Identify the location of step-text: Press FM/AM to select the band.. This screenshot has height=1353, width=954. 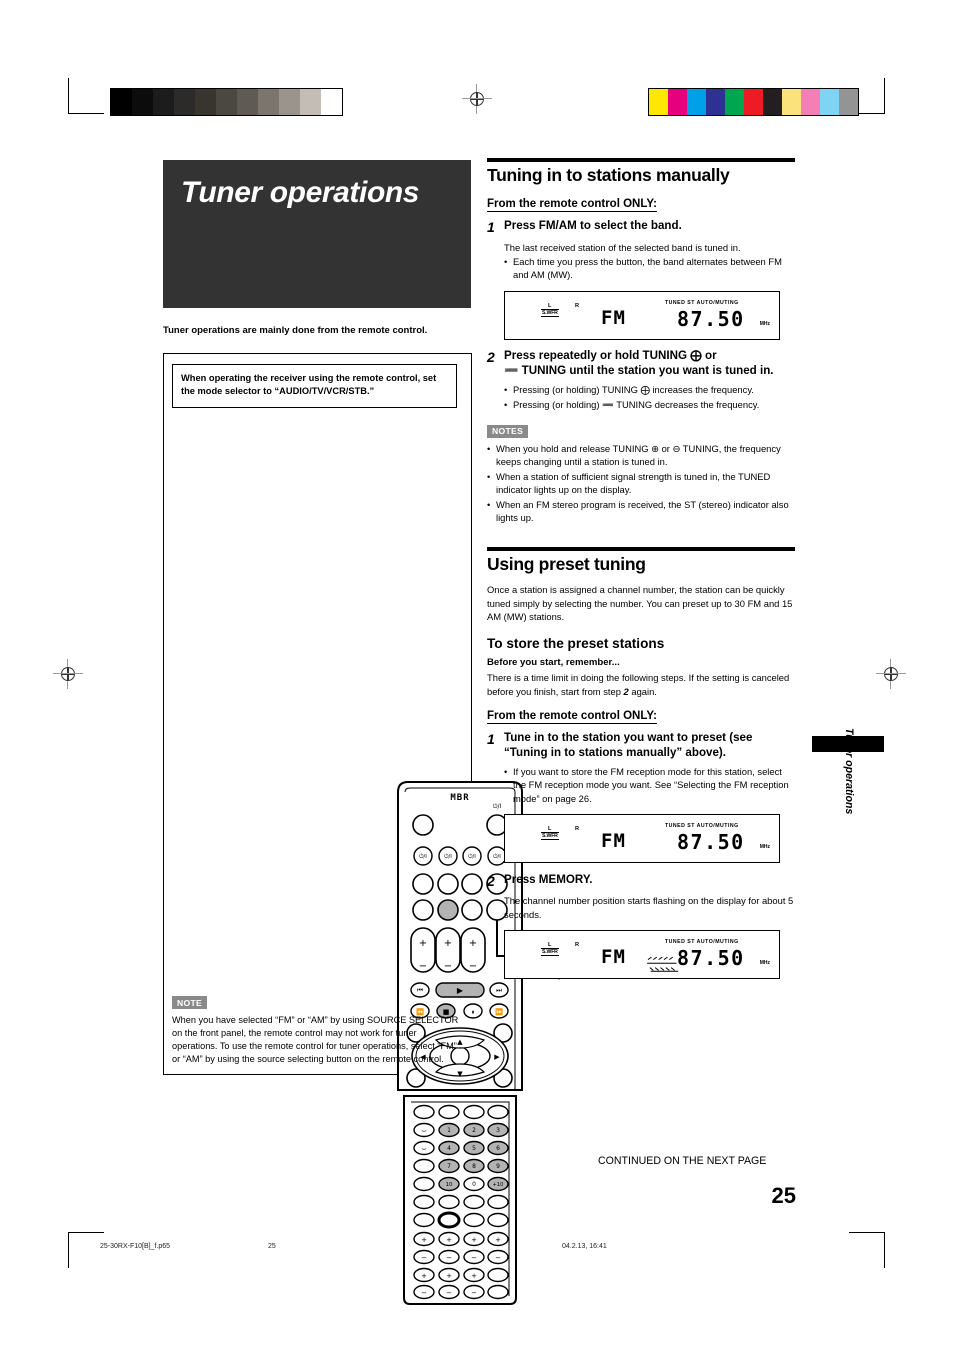
(593, 226).